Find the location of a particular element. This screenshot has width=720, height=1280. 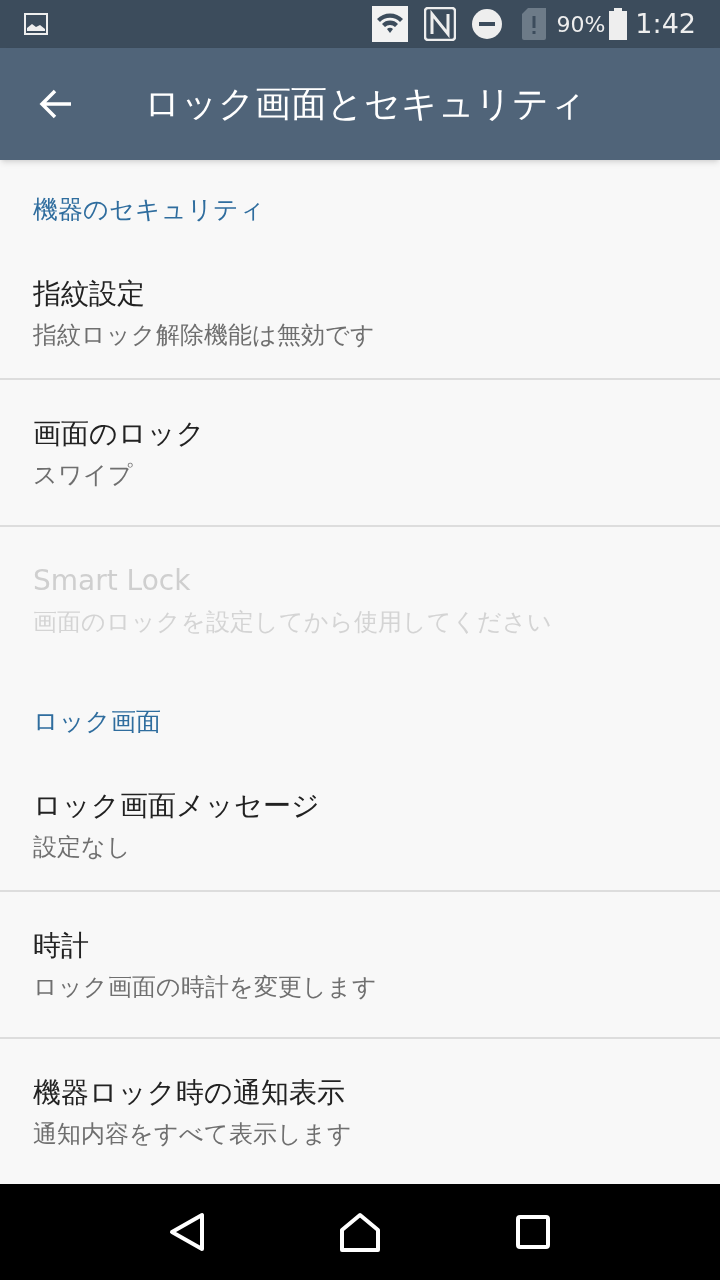

back-triangle-icon is located at coordinates (186, 1232).